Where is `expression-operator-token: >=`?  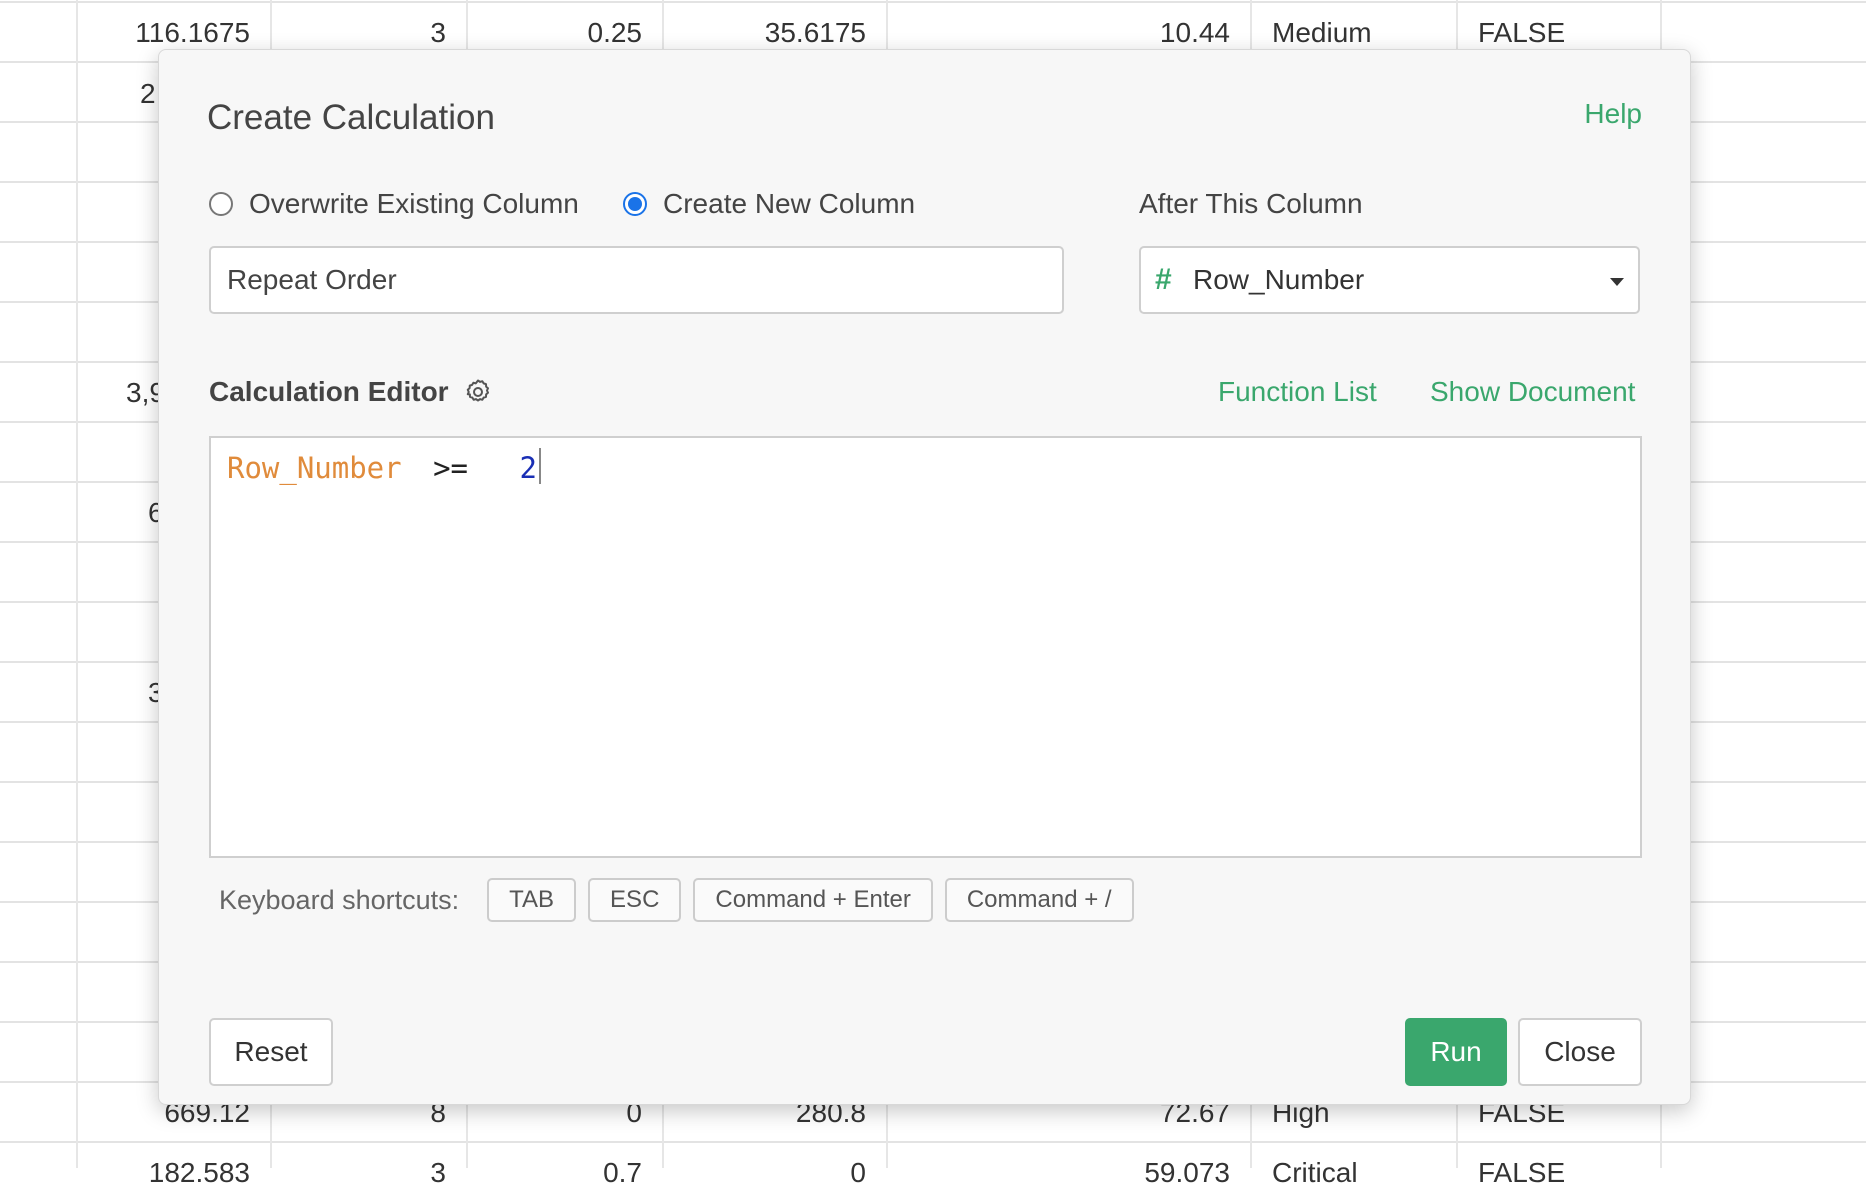
expression-operator-token: >= is located at coordinates (450, 468).